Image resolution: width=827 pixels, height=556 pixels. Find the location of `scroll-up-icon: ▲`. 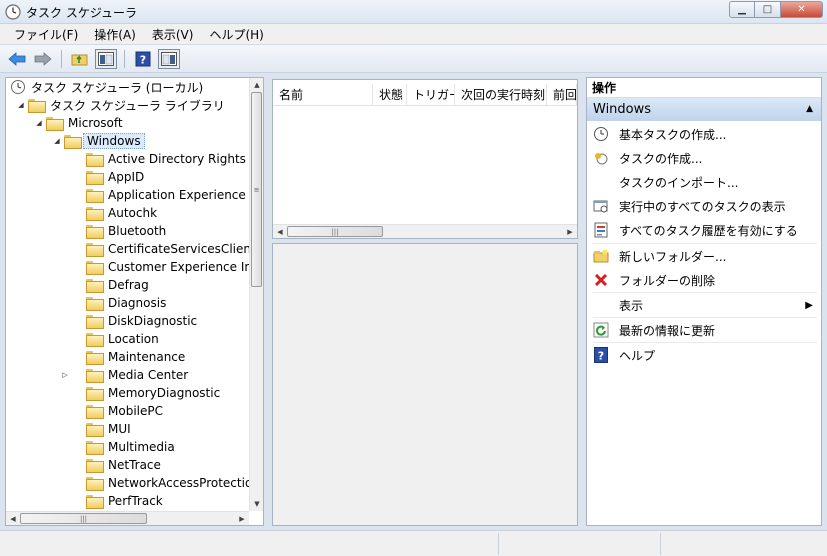

scroll-up-icon: ▲ is located at coordinates (257, 85).